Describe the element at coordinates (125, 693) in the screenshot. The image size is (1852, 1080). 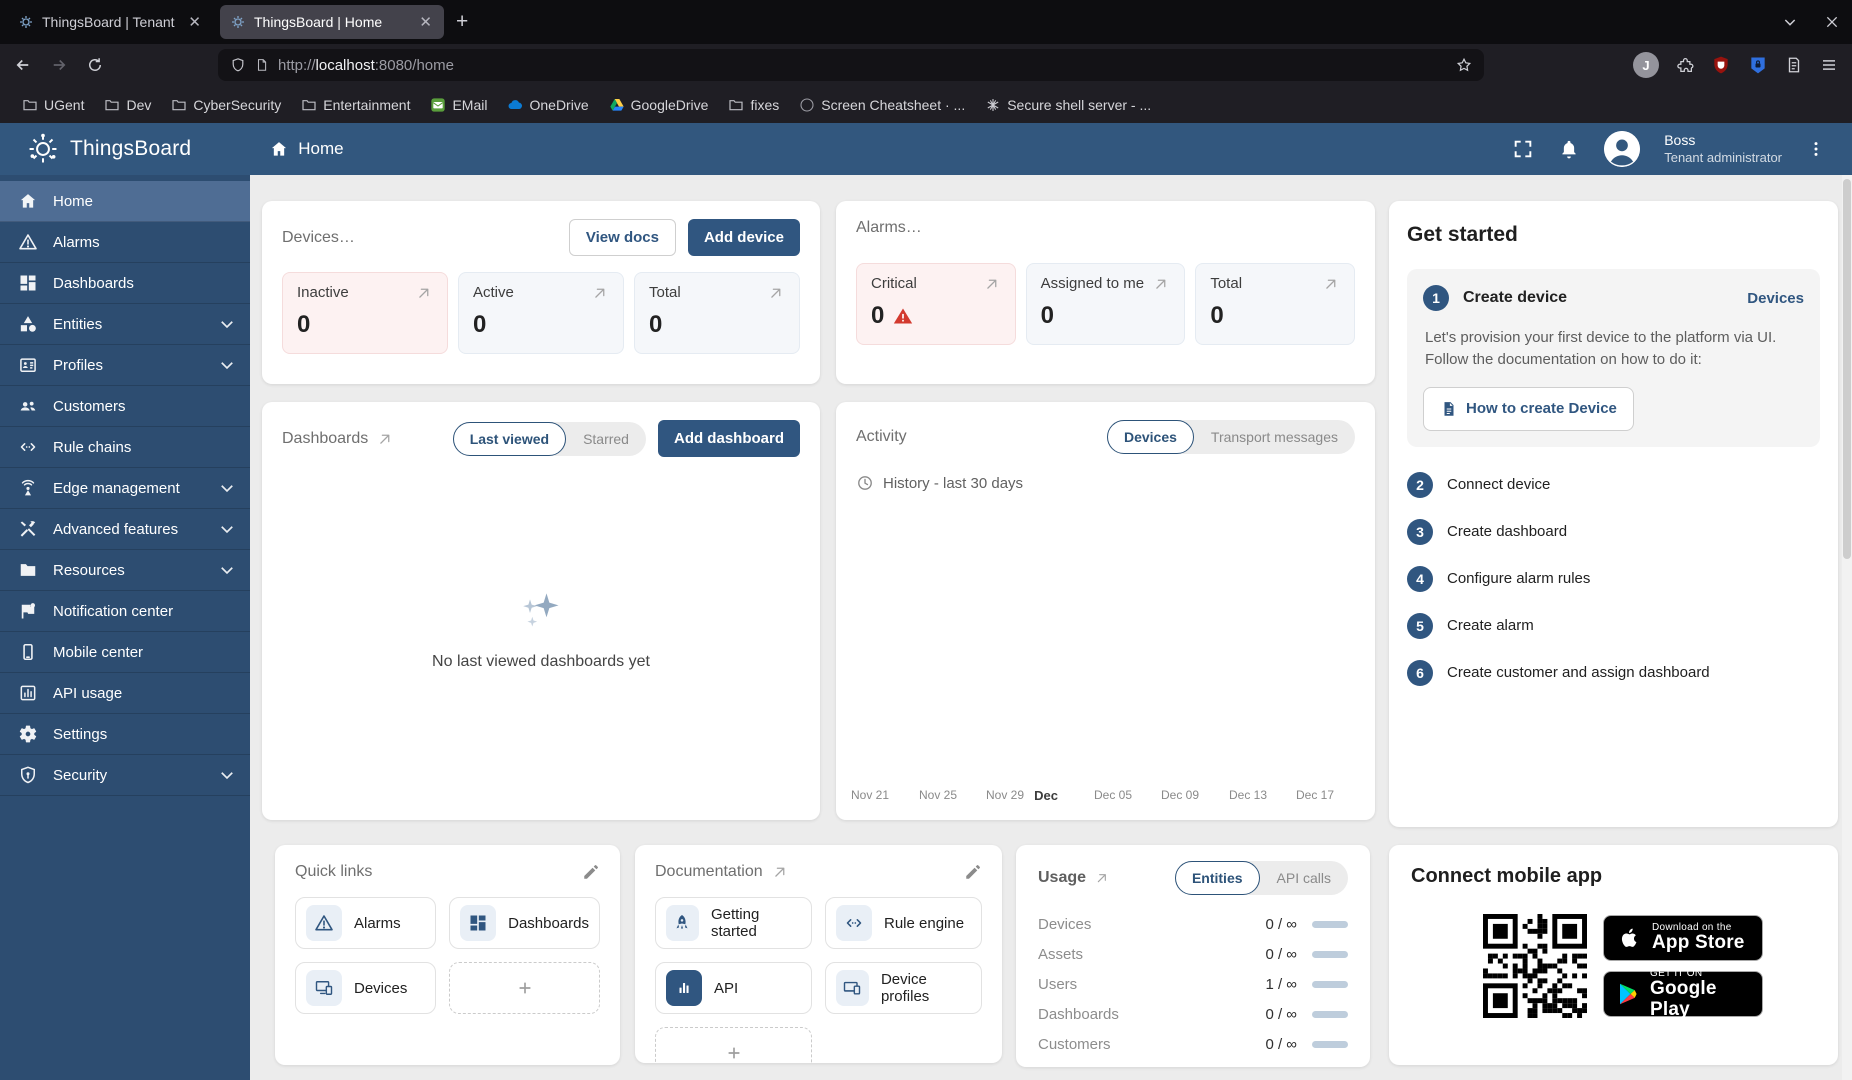
I see `sidebar-item-api-usage: API usage` at that location.